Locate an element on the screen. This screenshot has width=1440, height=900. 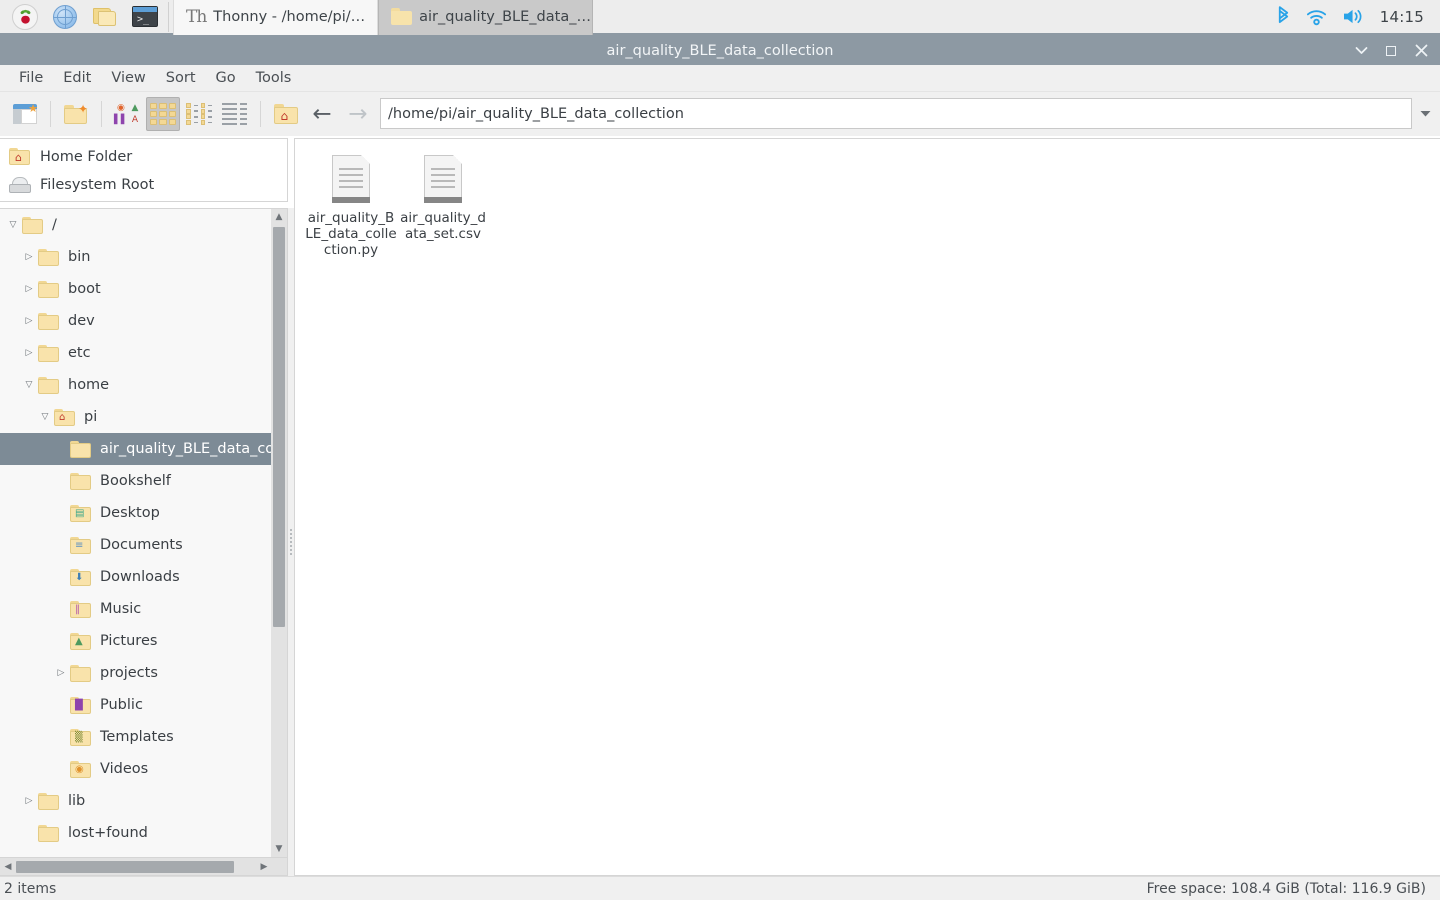
forward-button: → is located at coordinates (358, 114).